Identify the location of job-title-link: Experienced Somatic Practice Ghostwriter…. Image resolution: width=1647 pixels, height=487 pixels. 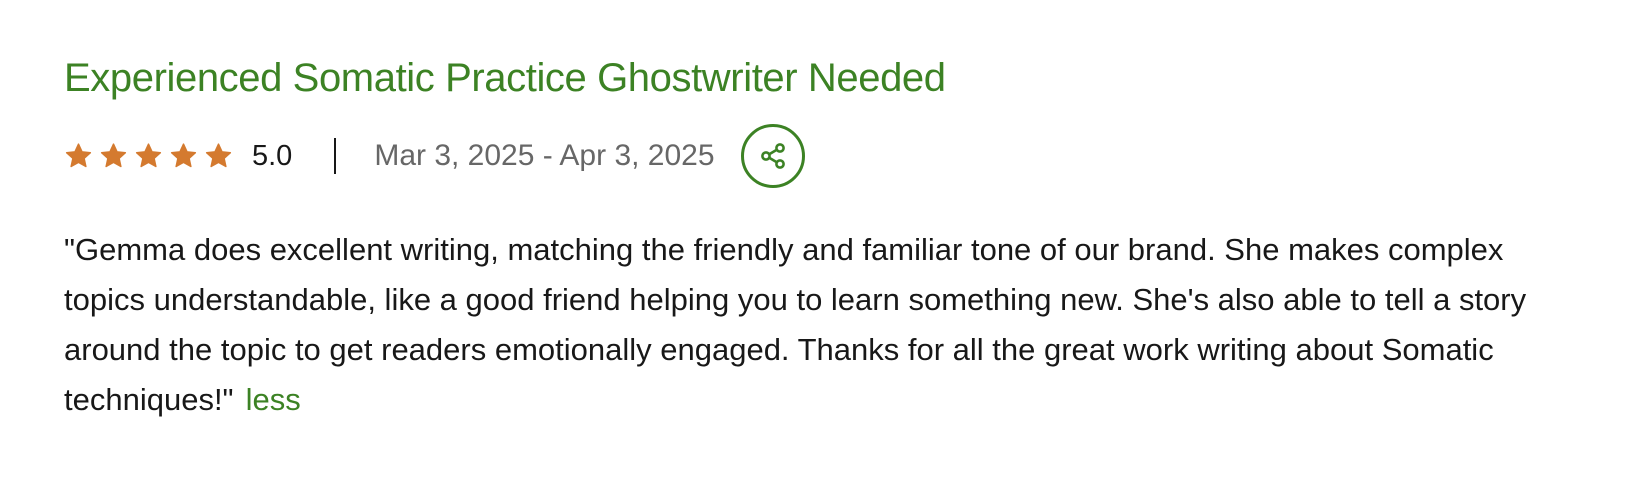
(855, 78).